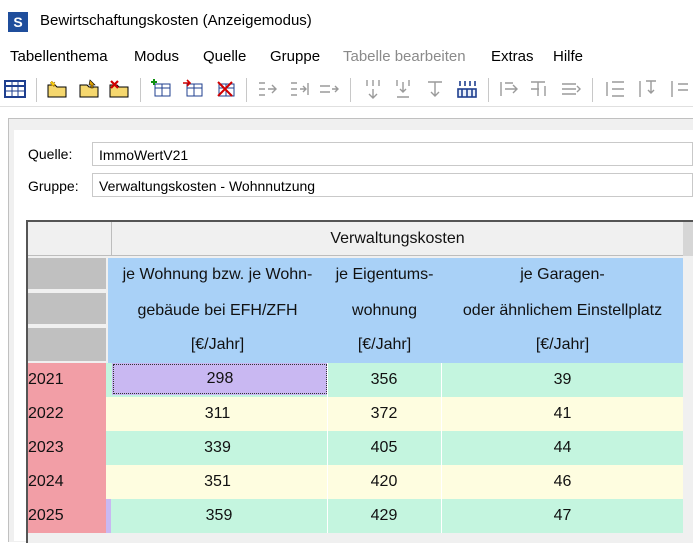  What do you see at coordinates (688, 398) in the screenshot?
I see `grid-right-gutter` at bounding box center [688, 398].